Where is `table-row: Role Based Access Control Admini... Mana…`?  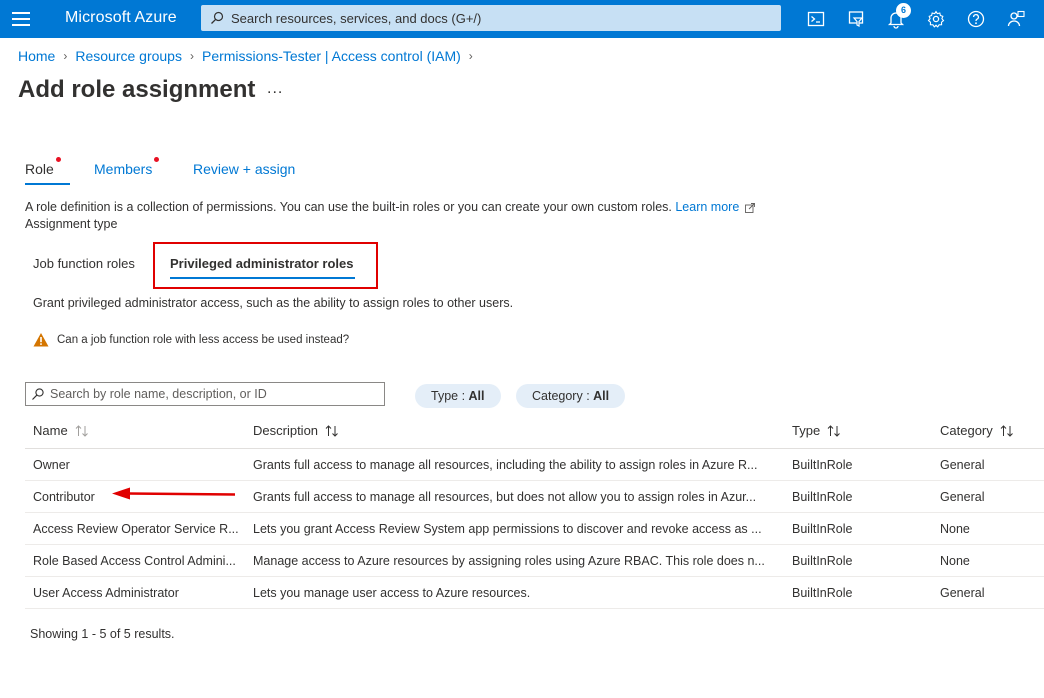 table-row: Role Based Access Control Admini... Mana… is located at coordinates (534, 561).